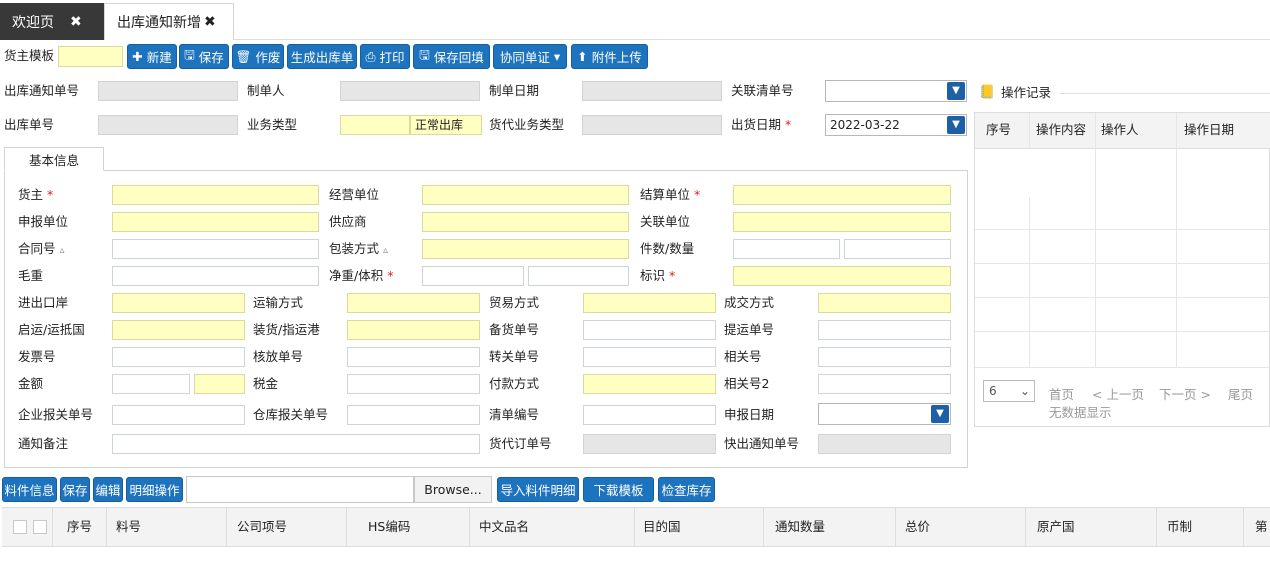 This screenshot has width=1270, height=563. I want to click on template-input, so click(90, 56).